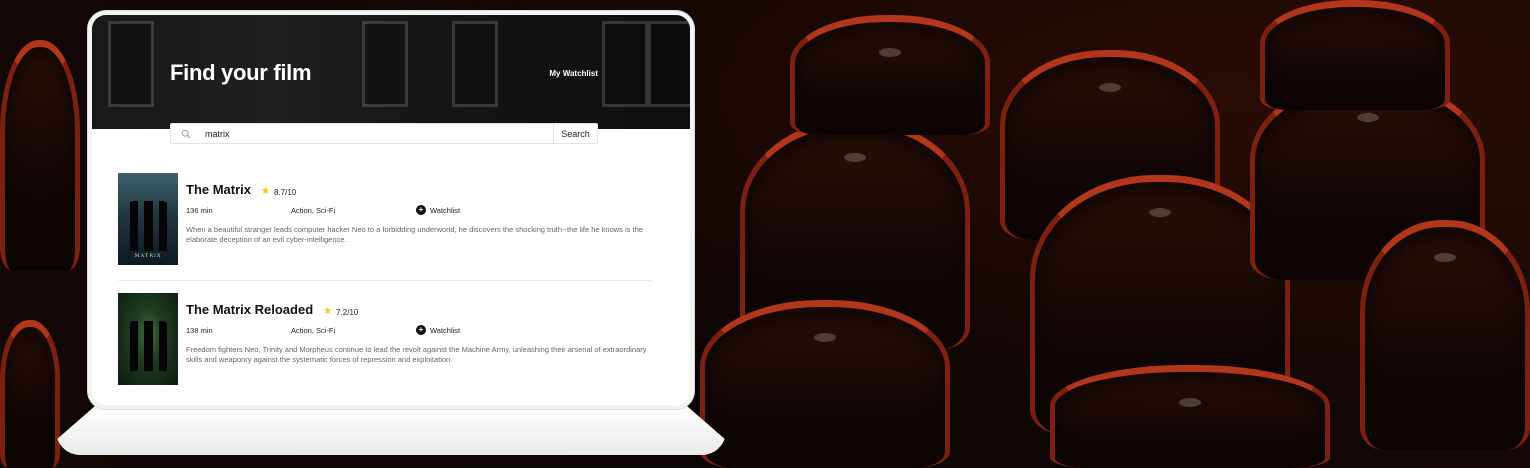 The image size is (1530, 468). I want to click on search-input, so click(377, 133).